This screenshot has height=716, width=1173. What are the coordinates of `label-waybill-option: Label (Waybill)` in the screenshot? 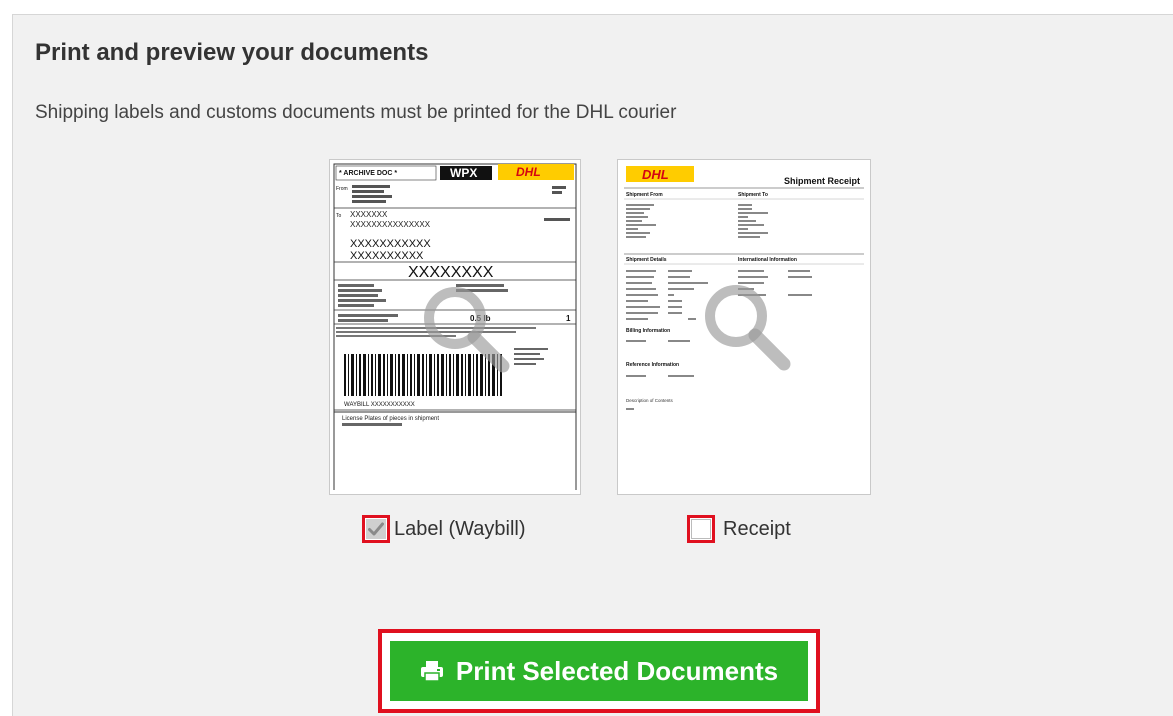 It's located at (444, 529).